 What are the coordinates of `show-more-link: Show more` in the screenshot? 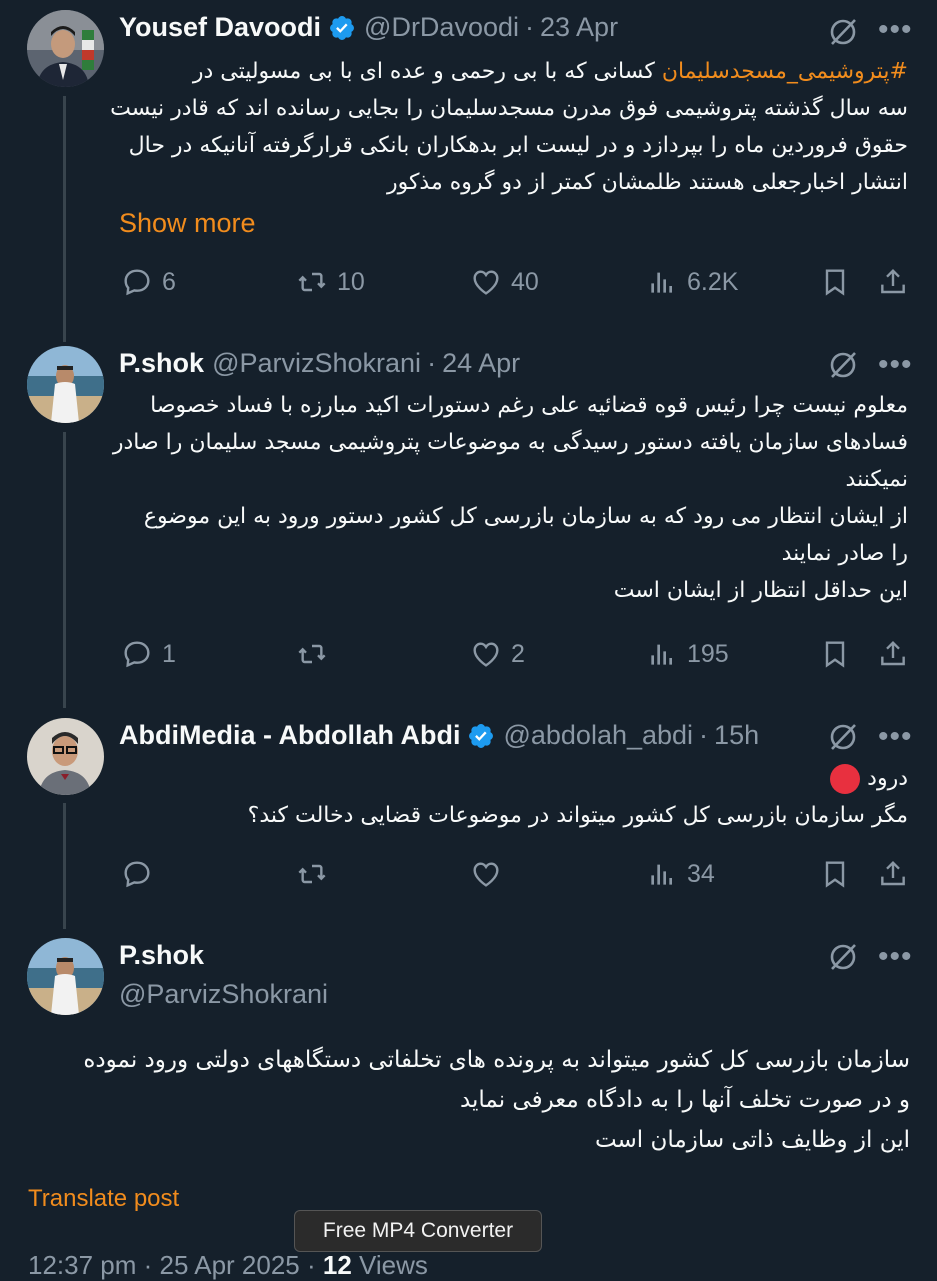 It's located at (187, 223).